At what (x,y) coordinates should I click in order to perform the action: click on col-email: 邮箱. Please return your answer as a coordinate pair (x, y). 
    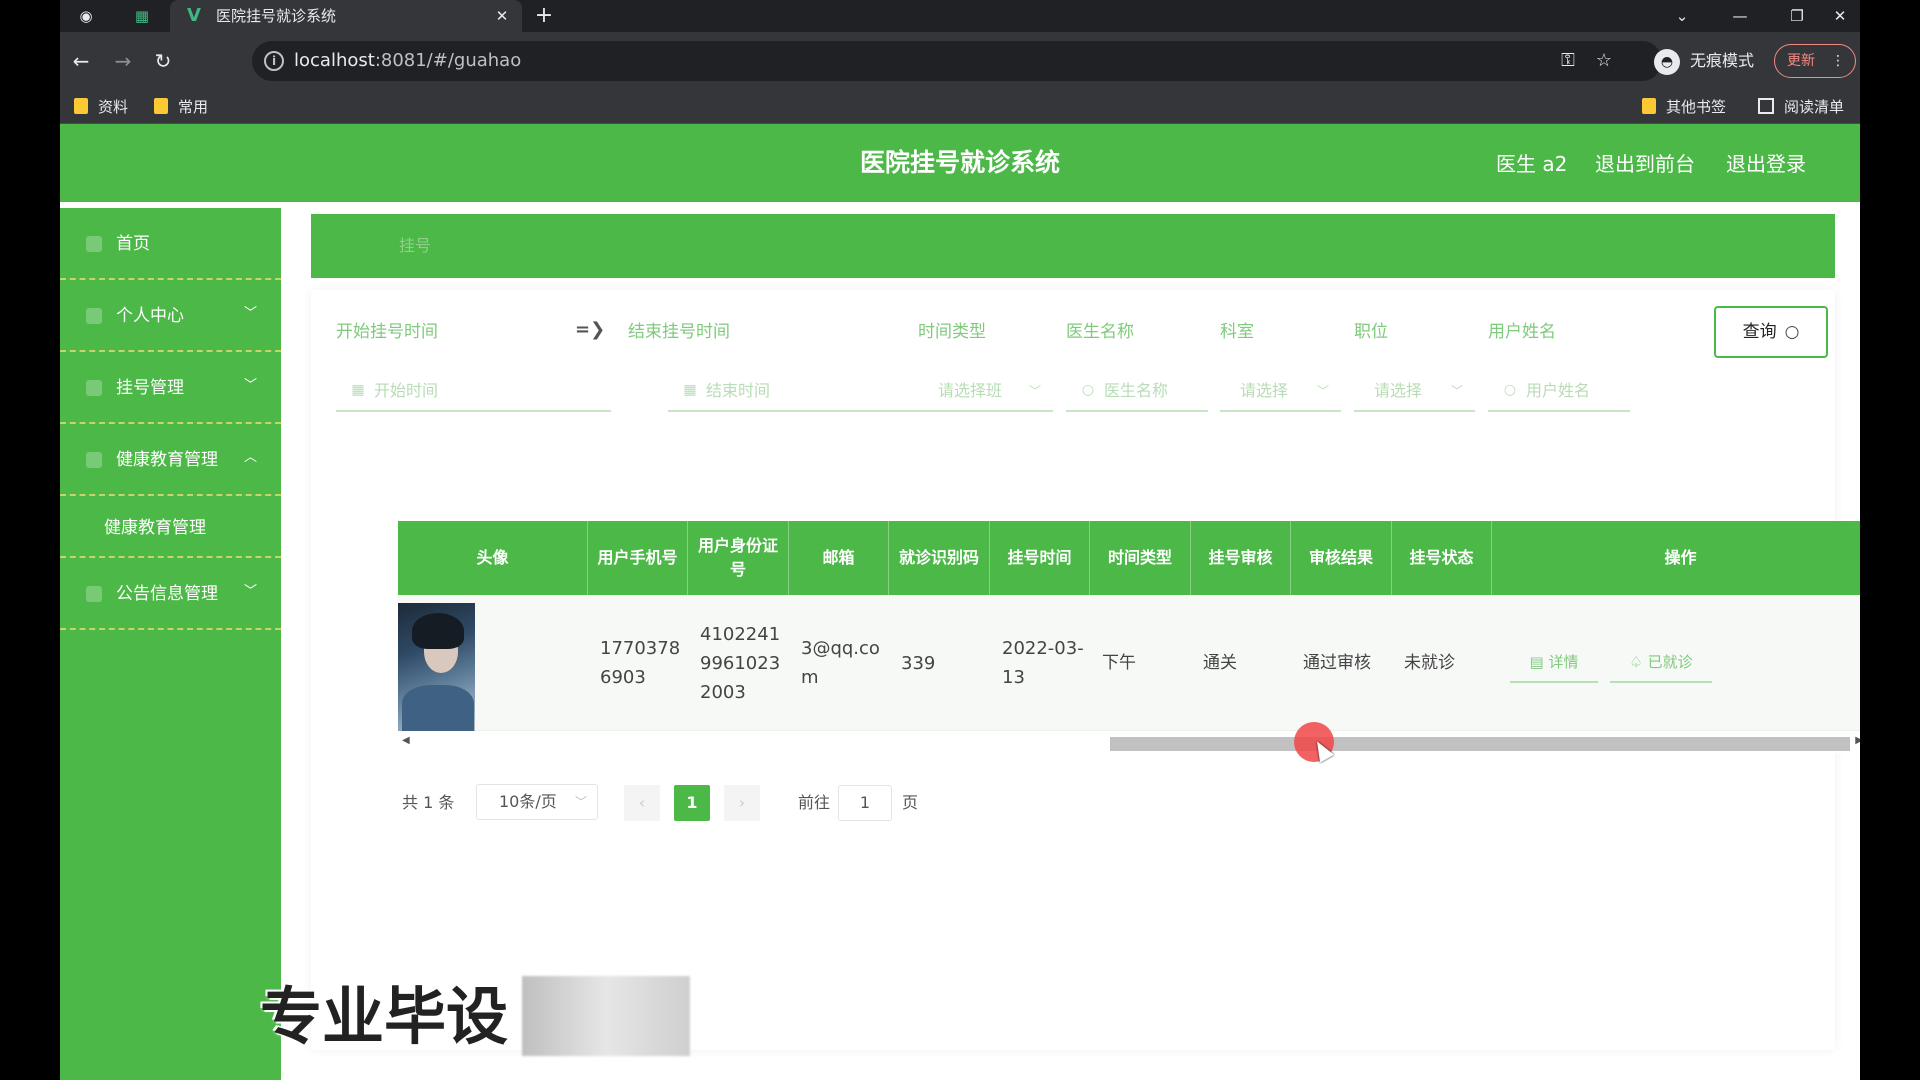
    Looking at the image, I should click on (839, 558).